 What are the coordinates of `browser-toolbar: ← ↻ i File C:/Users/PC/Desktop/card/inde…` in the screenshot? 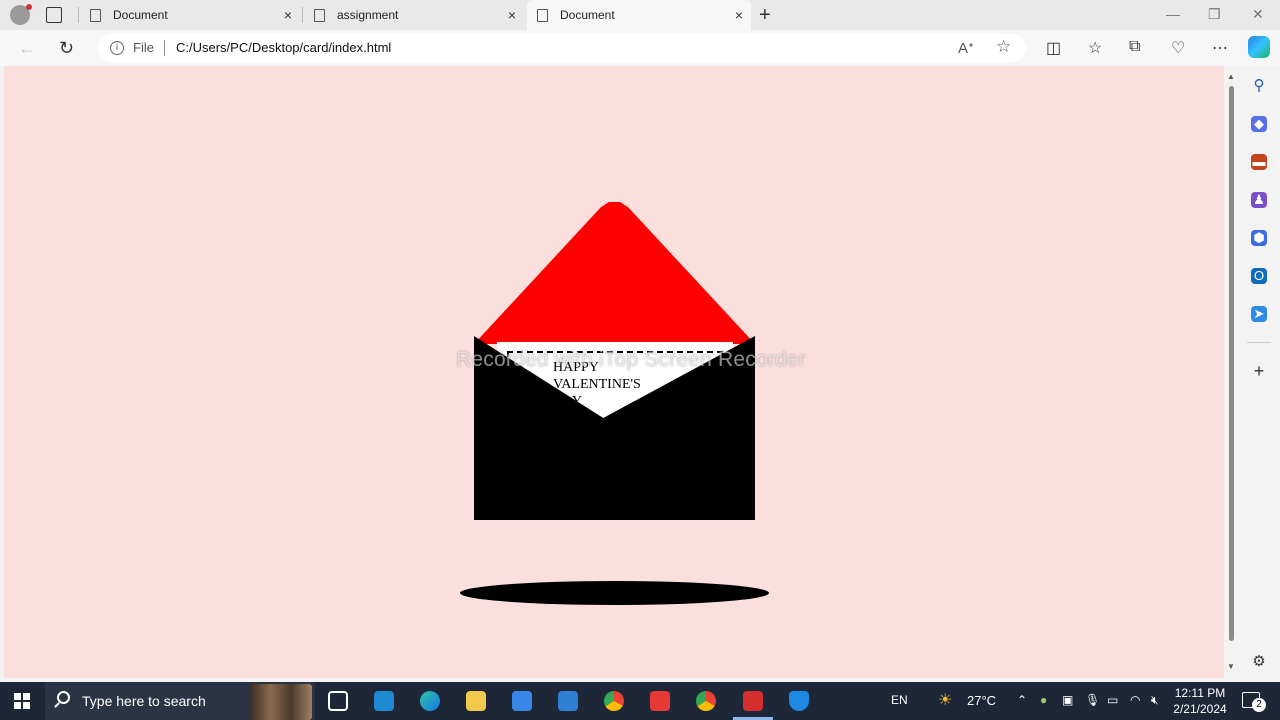 It's located at (640, 48).